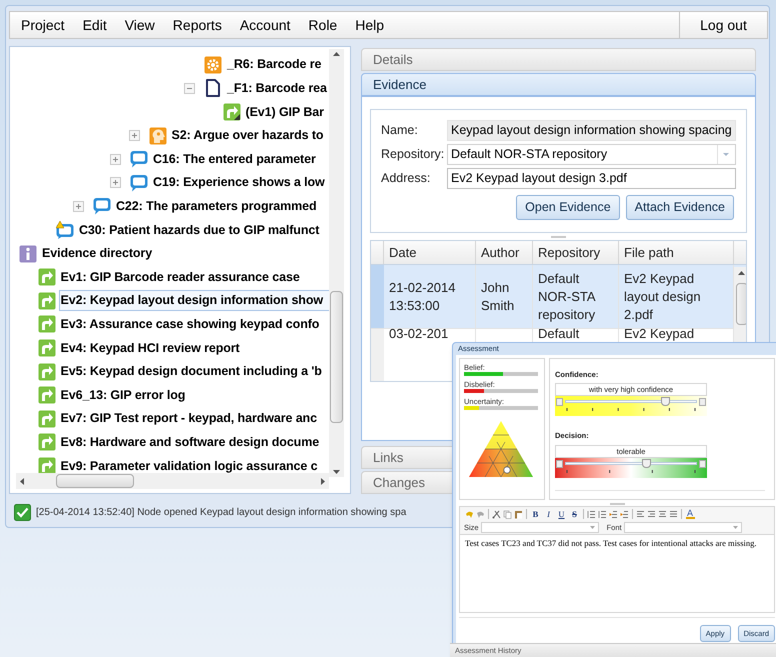 Image resolution: width=776 pixels, height=657 pixels. I want to click on outdent-icon, so click(613, 514).